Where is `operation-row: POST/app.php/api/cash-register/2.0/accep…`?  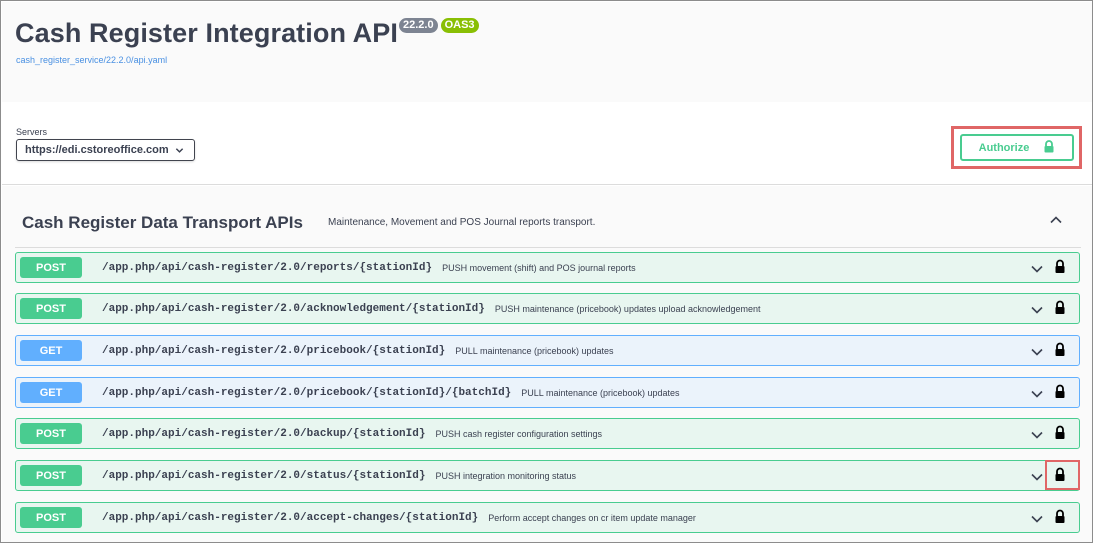 operation-row: POST/app.php/api/cash-register/2.0/accep… is located at coordinates (547, 517).